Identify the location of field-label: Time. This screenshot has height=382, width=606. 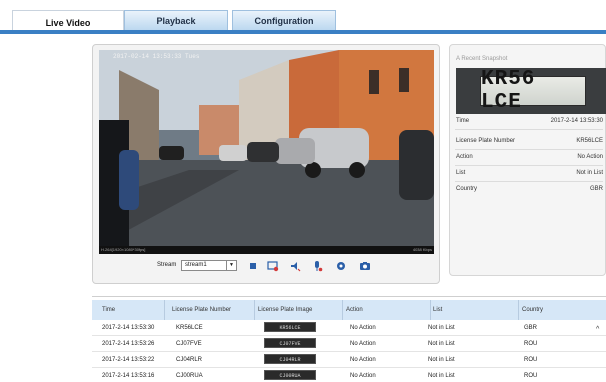
(463, 121).